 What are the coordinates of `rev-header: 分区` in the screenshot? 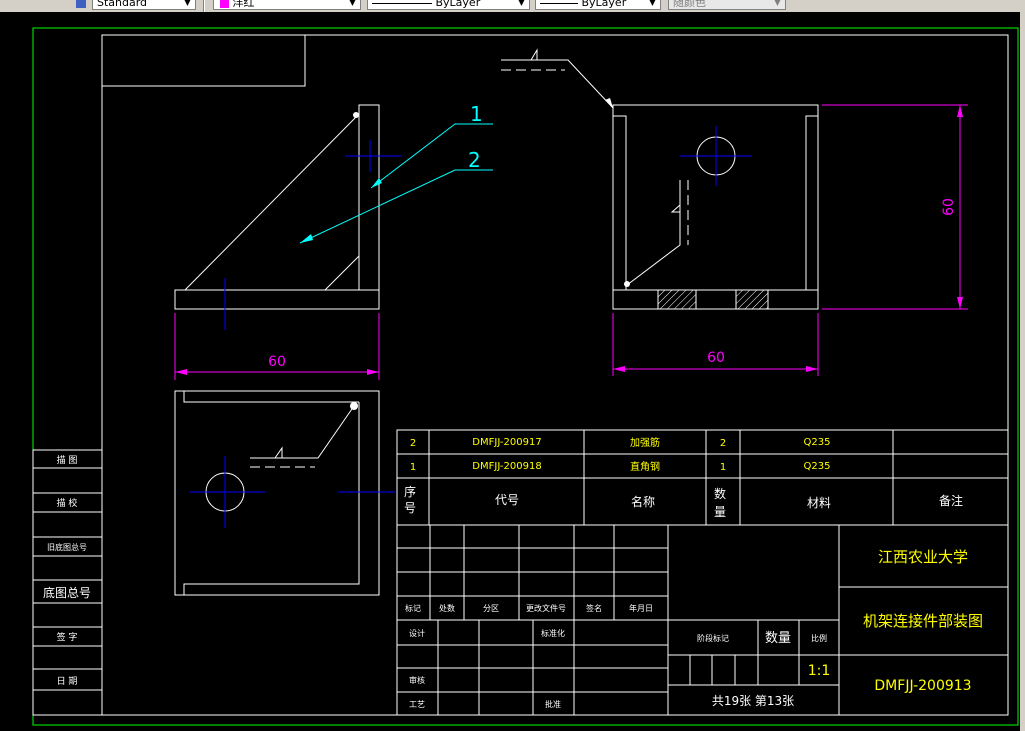 It's located at (491, 608).